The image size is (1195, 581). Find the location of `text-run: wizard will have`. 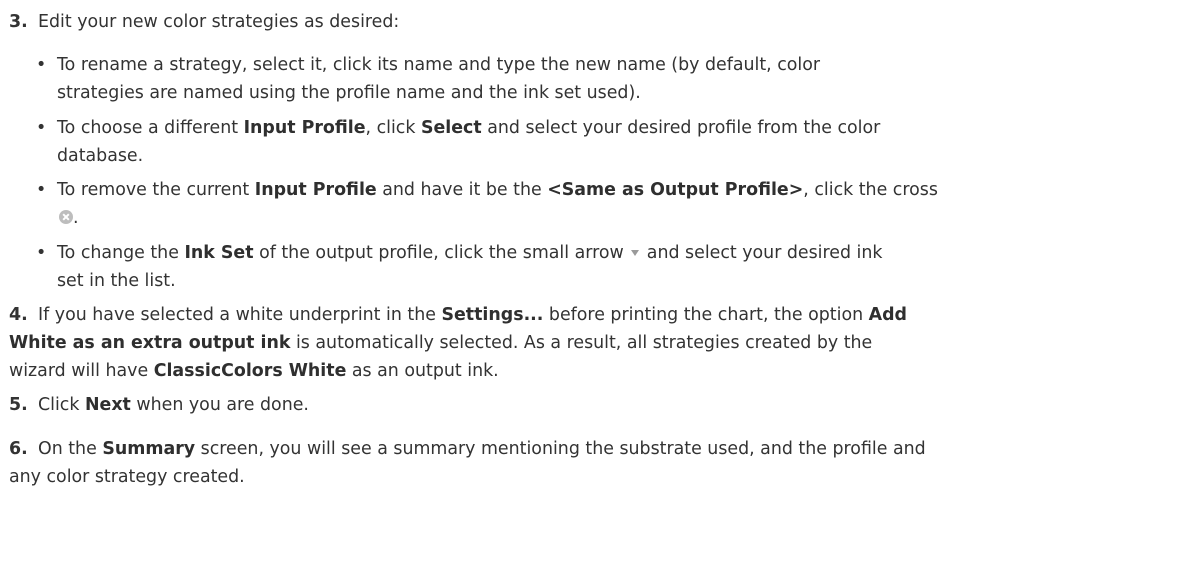

text-run: wizard will have is located at coordinates (81, 371).